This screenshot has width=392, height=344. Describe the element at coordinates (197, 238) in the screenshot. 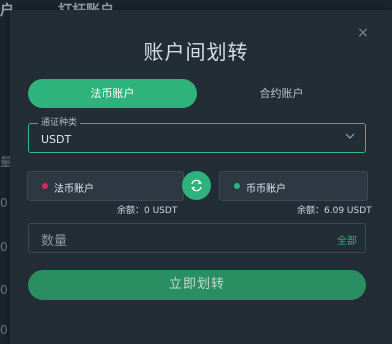

I see `amount-input: 数量 全部` at that location.